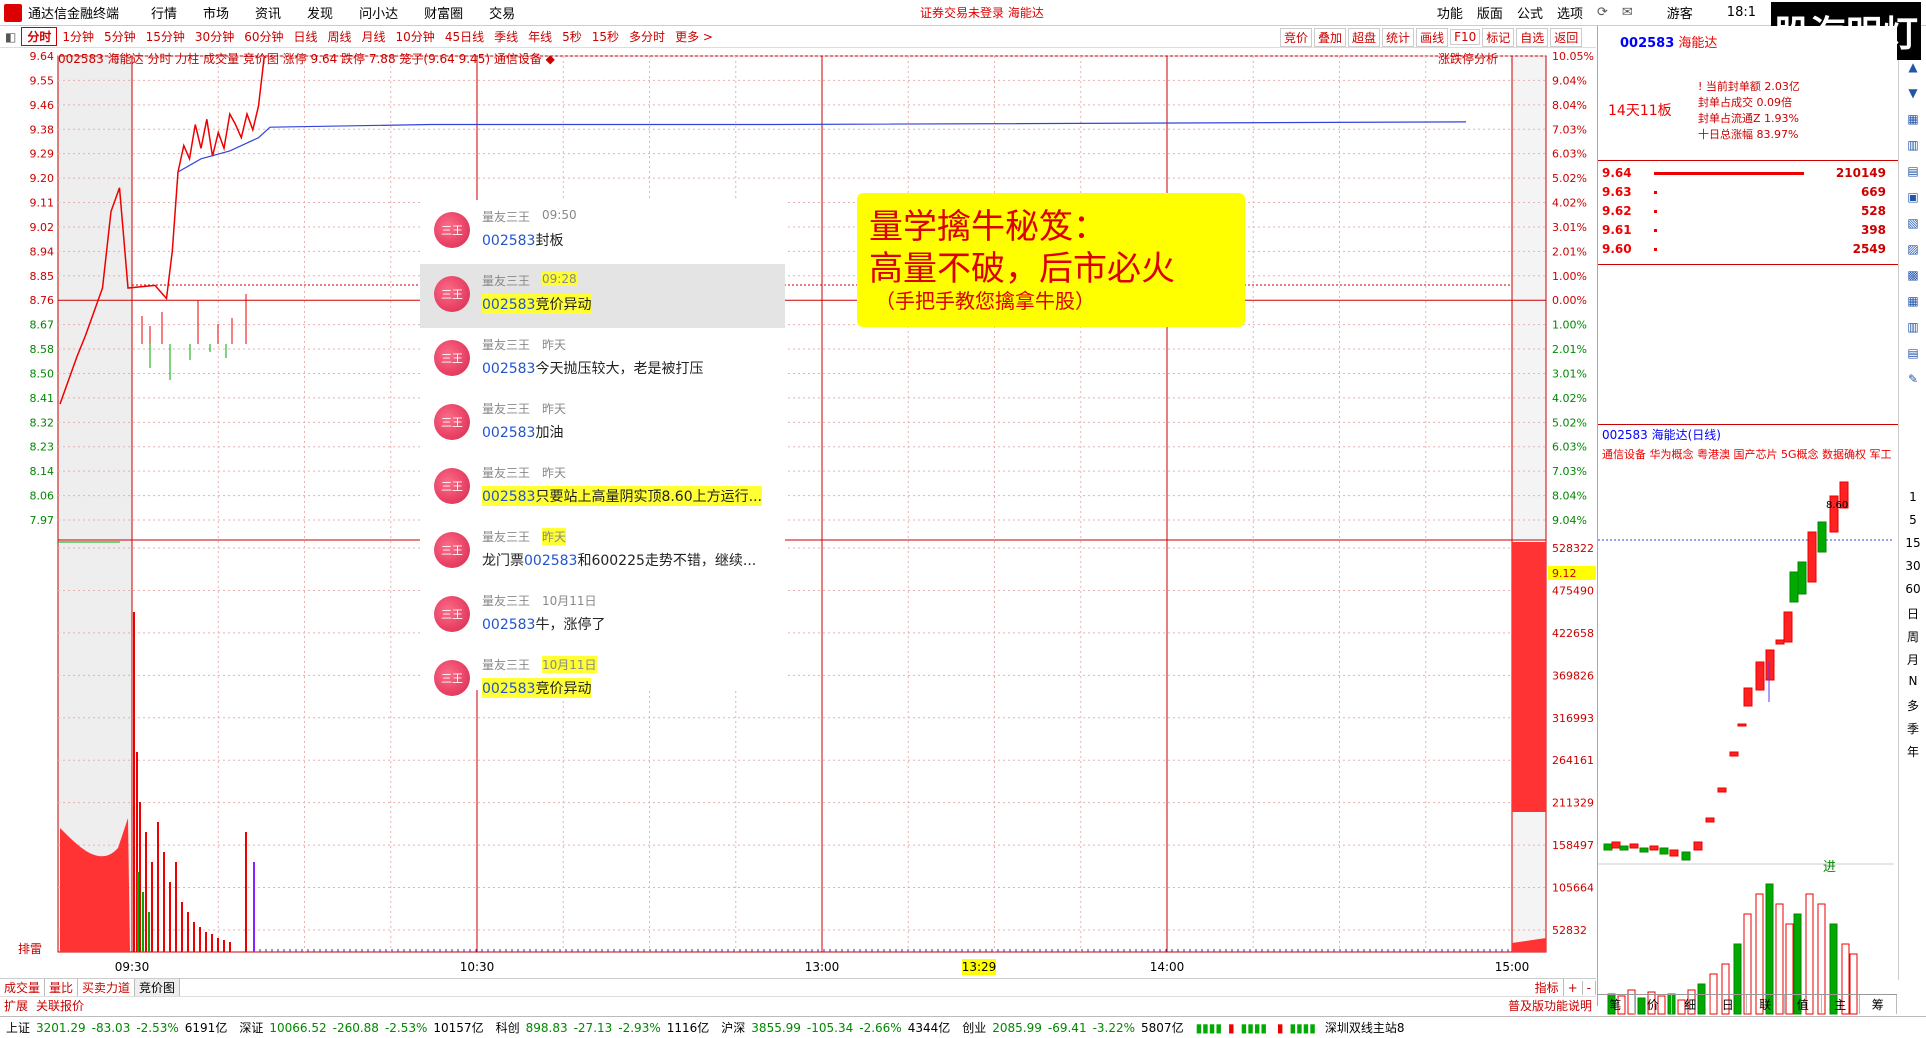 This screenshot has height=1038, width=1926. What do you see at coordinates (1532, 37) in the screenshot?
I see `btn-watchlist: 自选` at bounding box center [1532, 37].